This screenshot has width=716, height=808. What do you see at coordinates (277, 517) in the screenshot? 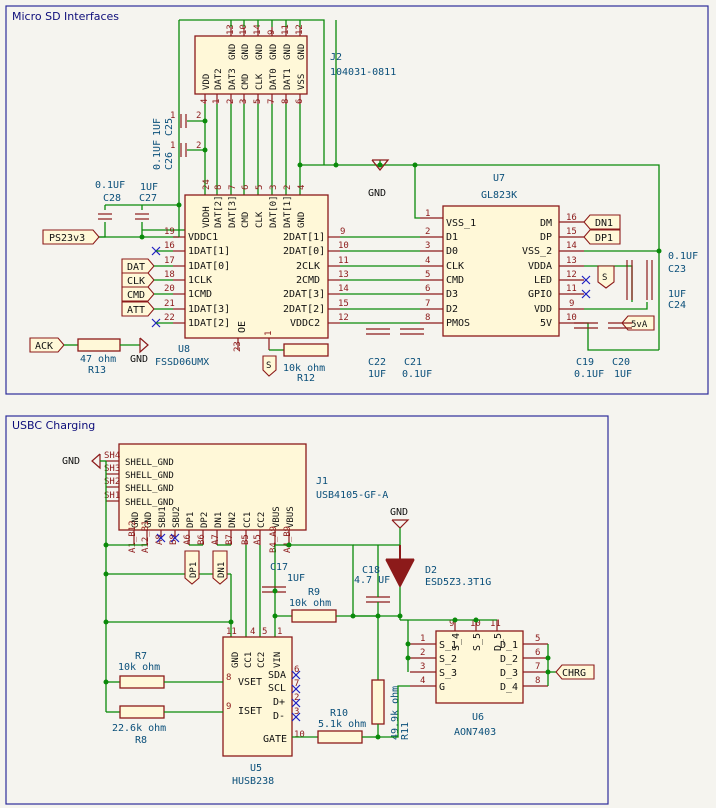
I see `svg-text: VBUS` at bounding box center [277, 517].